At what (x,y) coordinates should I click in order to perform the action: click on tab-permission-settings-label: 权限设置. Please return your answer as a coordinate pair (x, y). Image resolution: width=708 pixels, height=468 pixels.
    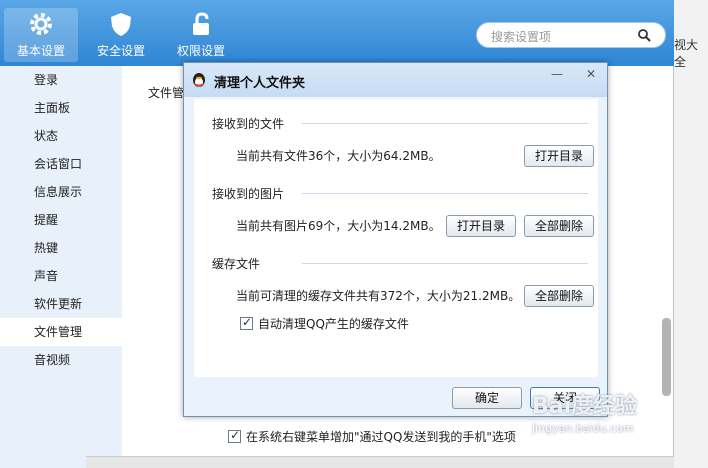
    Looking at the image, I should click on (200, 51).